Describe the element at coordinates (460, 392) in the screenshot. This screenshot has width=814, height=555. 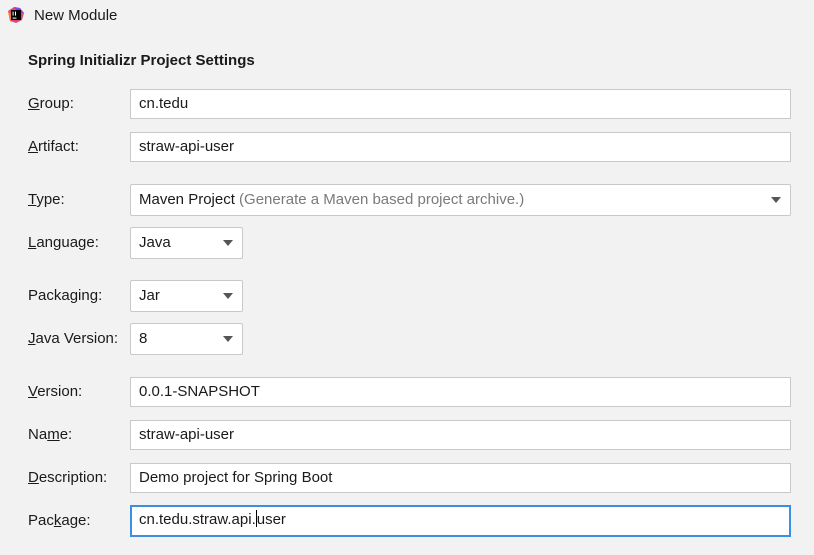
I see `version-input: 0.0.1-SNAPSHOT` at that location.